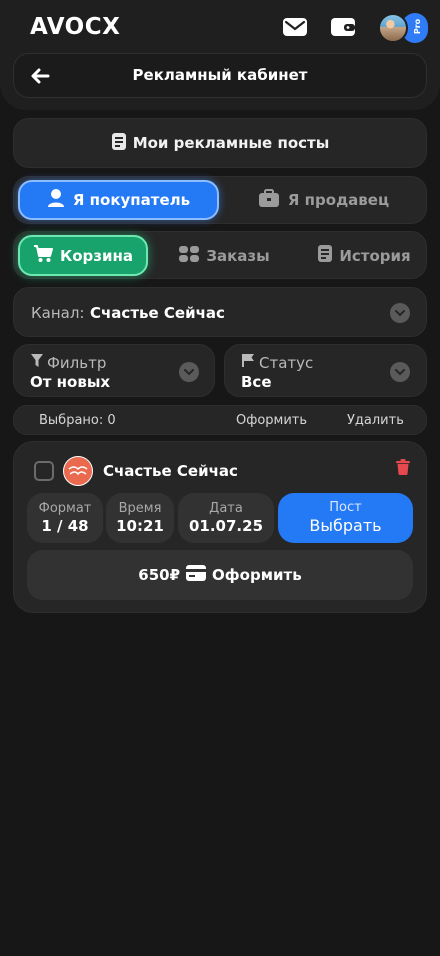 The image size is (440, 956). Describe the element at coordinates (375, 420) in the screenshot. I see `bulk-delete-button: Удалить` at that location.